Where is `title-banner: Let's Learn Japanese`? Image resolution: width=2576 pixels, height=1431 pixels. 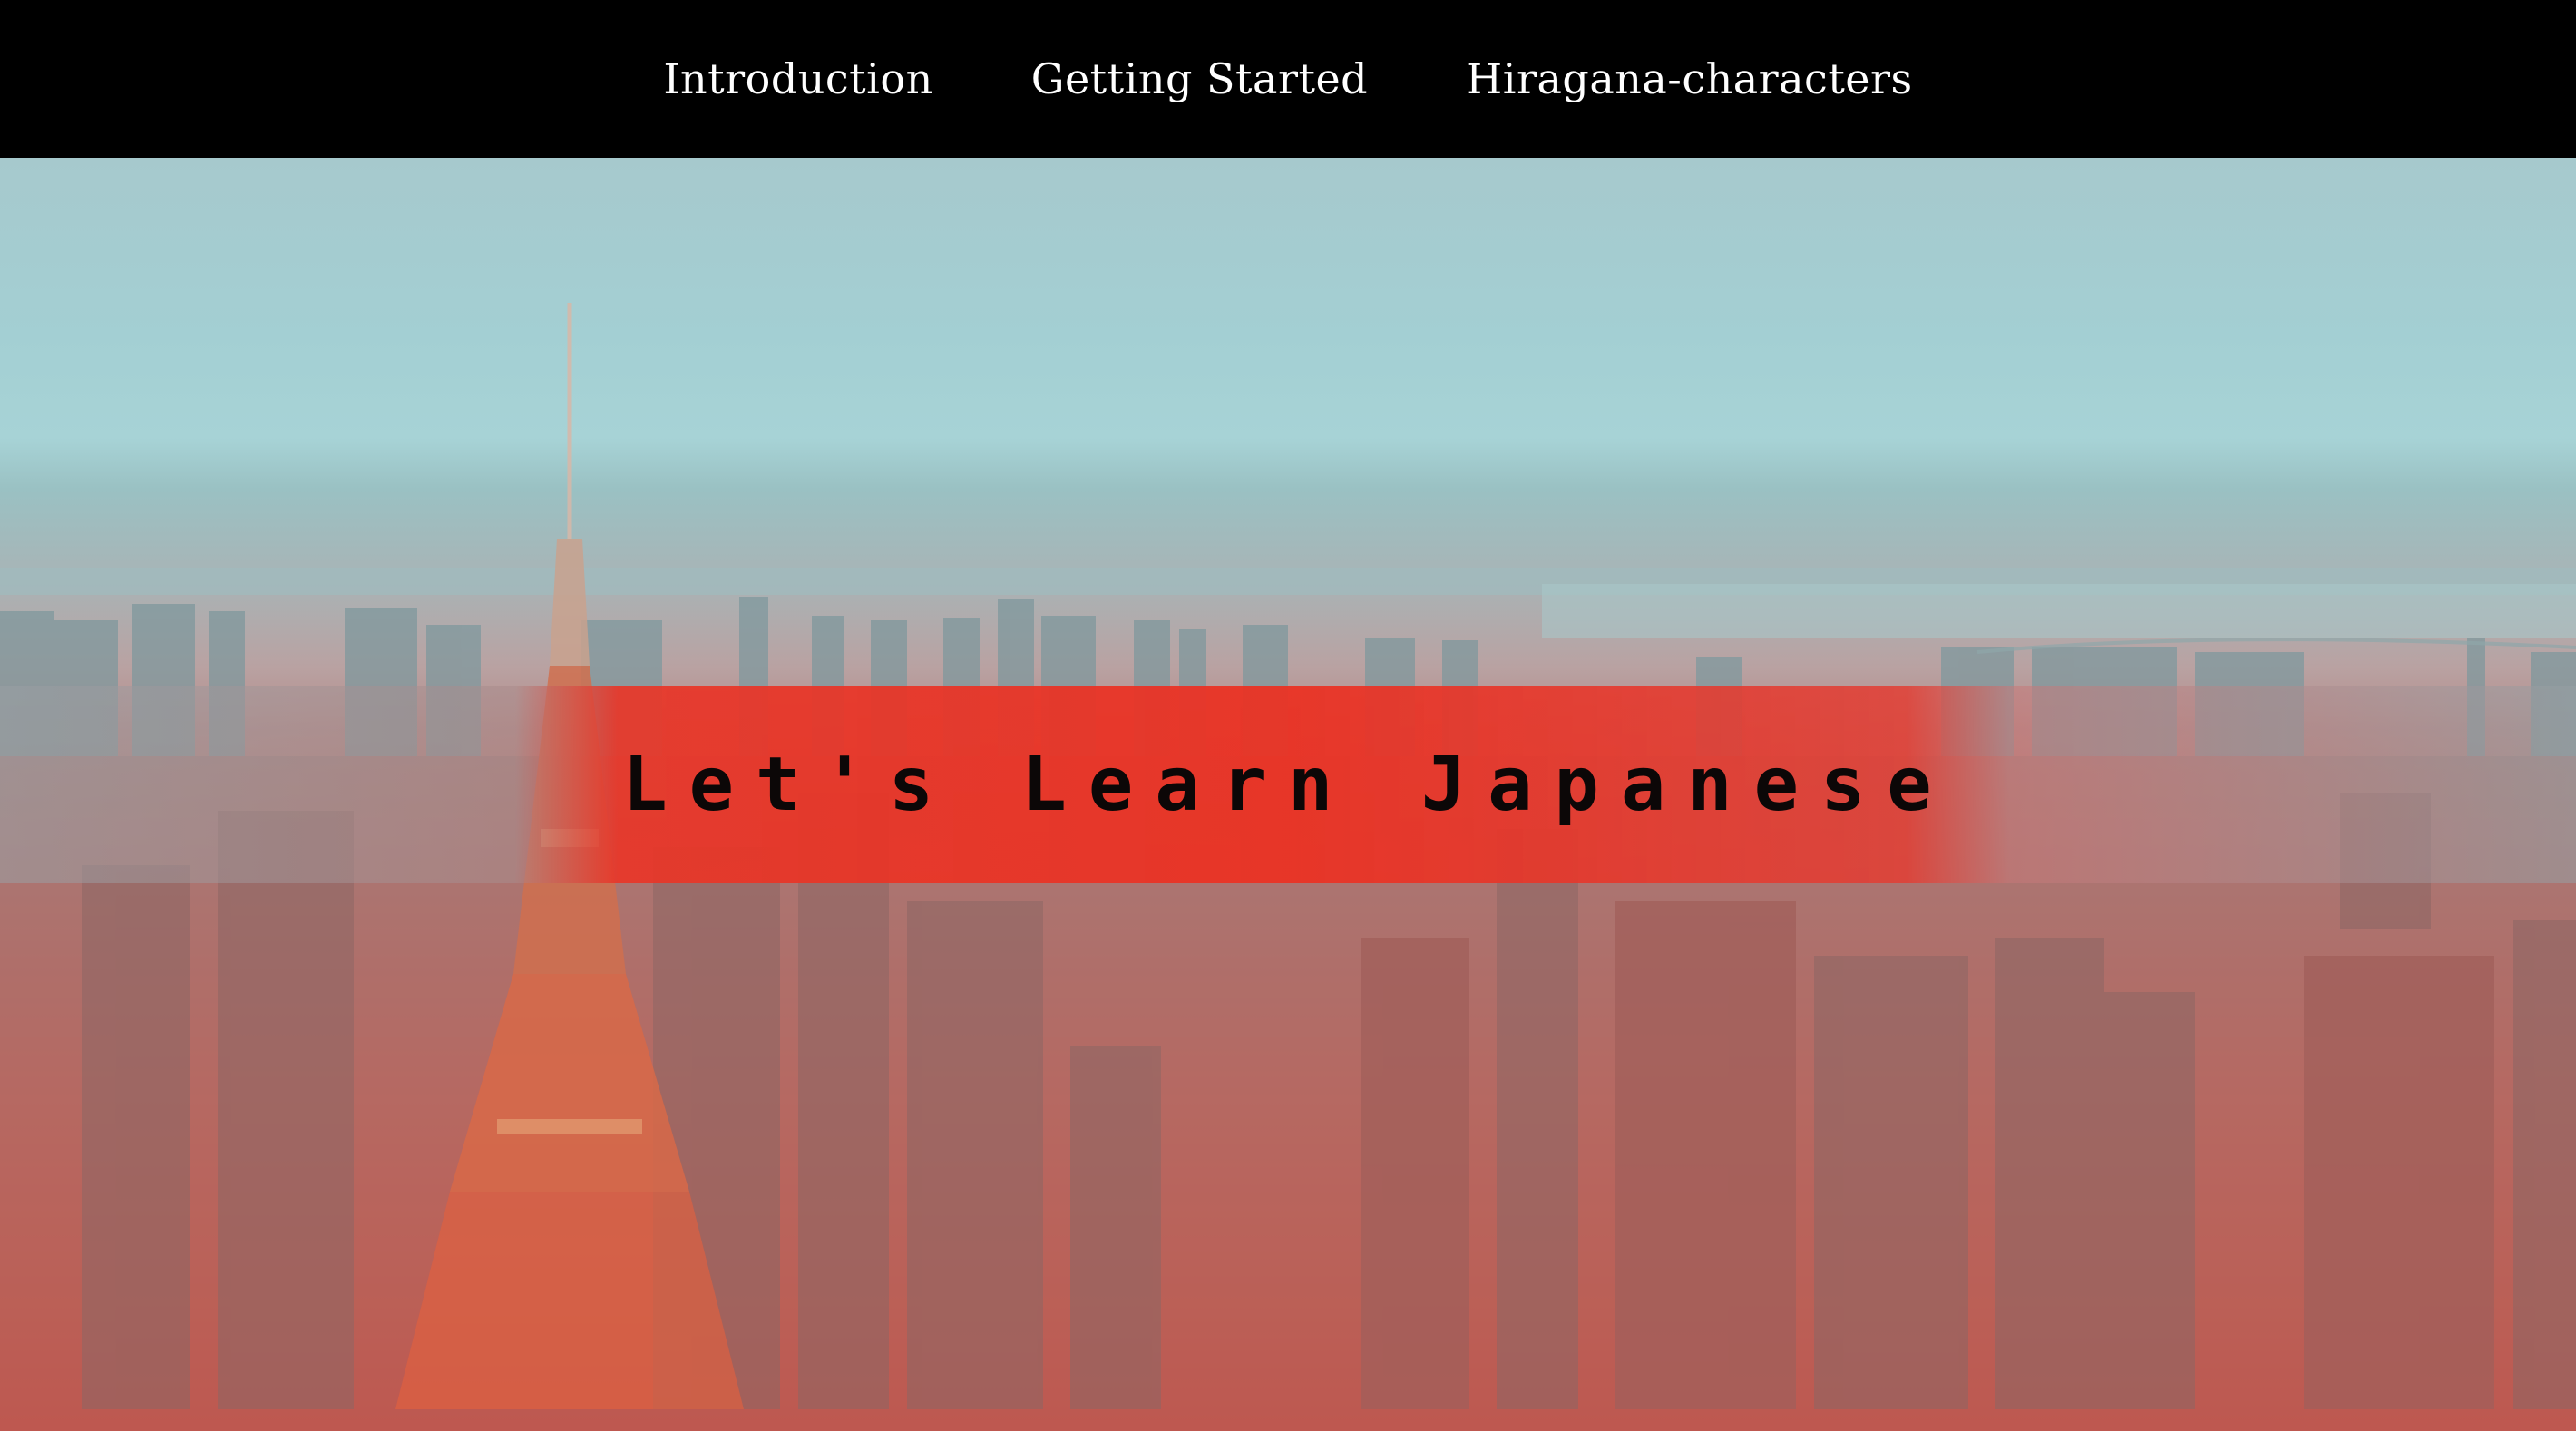 title-banner: Let's Learn Japanese is located at coordinates (1288, 784).